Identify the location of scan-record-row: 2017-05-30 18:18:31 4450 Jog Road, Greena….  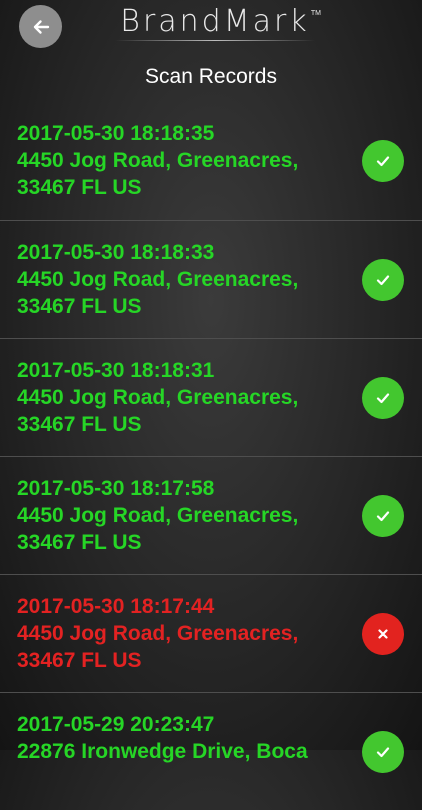
(211, 397).